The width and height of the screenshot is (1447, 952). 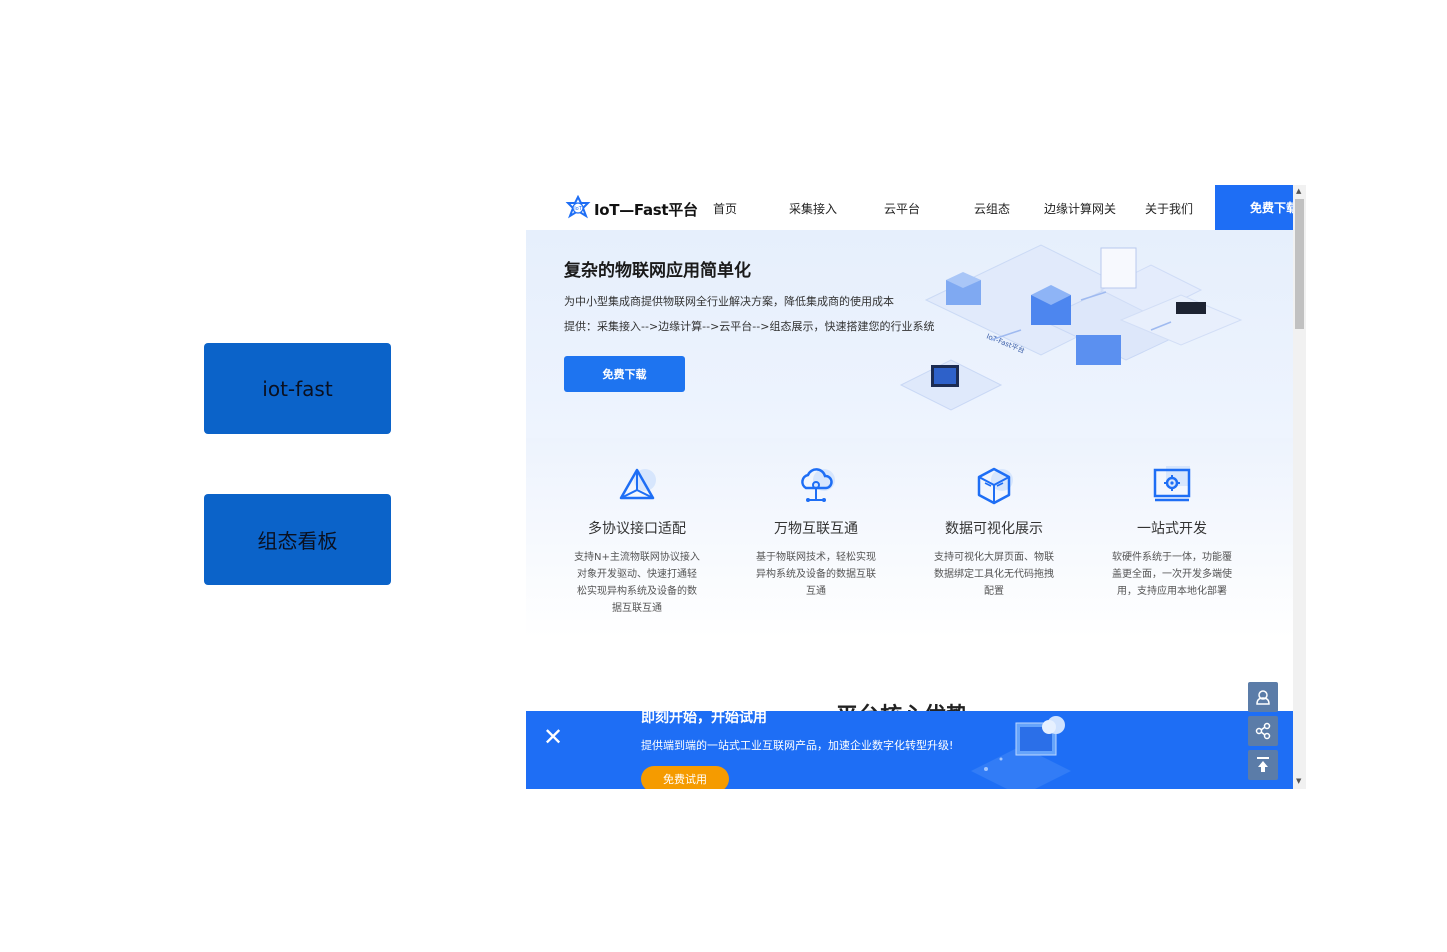 What do you see at coordinates (1071, 327) in the screenshot?
I see `isometric-platform-illustration: IoT-Fast平台` at bounding box center [1071, 327].